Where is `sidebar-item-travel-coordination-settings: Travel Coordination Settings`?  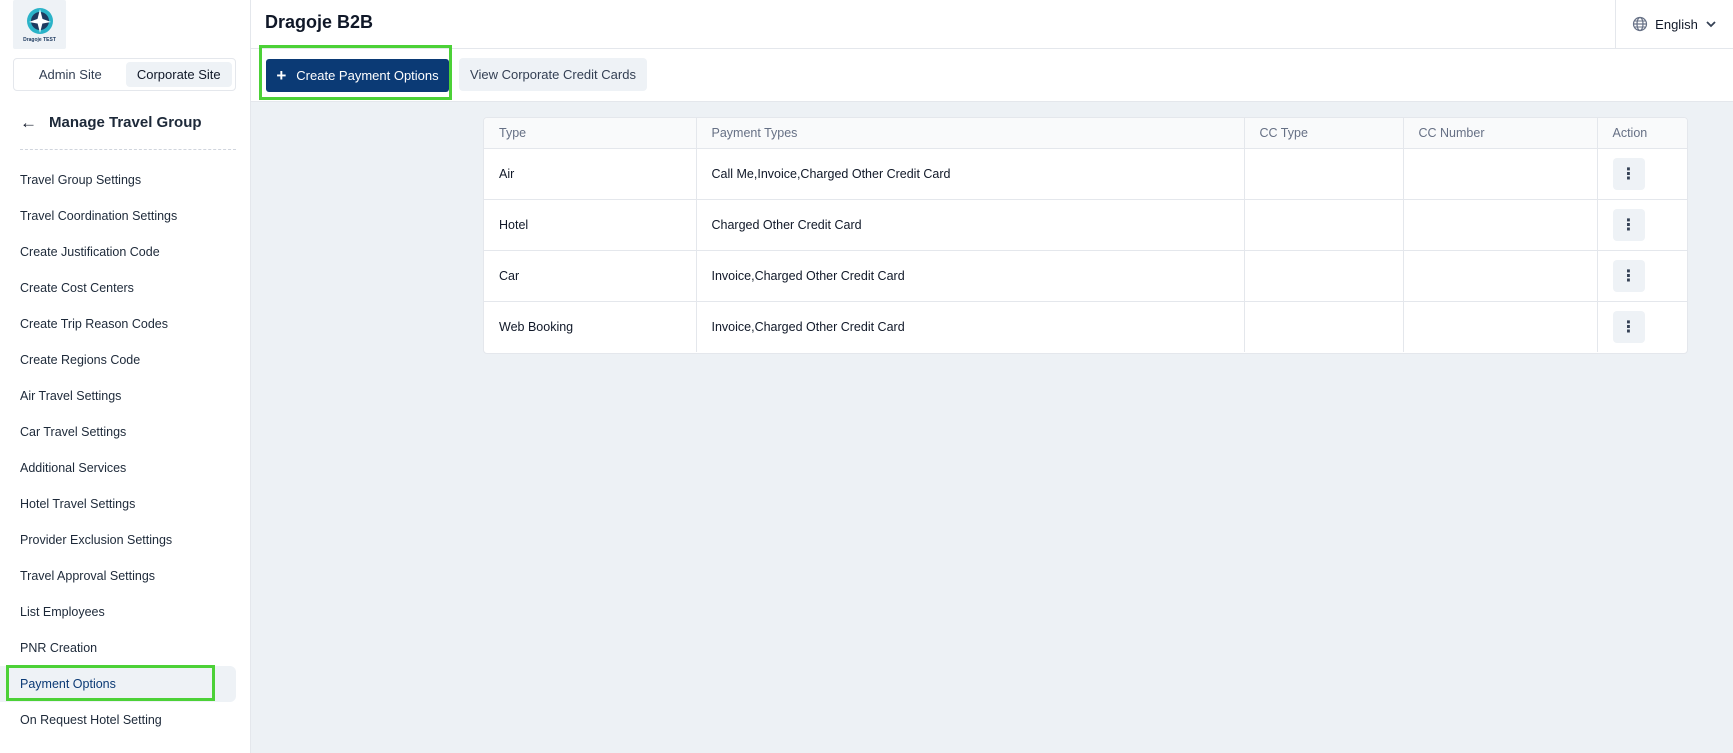
sidebar-item-travel-coordination-settings: Travel Coordination Settings is located at coordinates (118, 216).